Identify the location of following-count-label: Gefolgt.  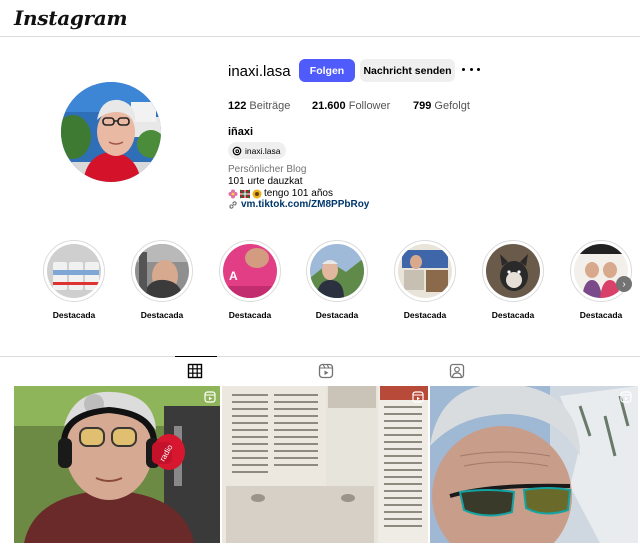
(452, 106).